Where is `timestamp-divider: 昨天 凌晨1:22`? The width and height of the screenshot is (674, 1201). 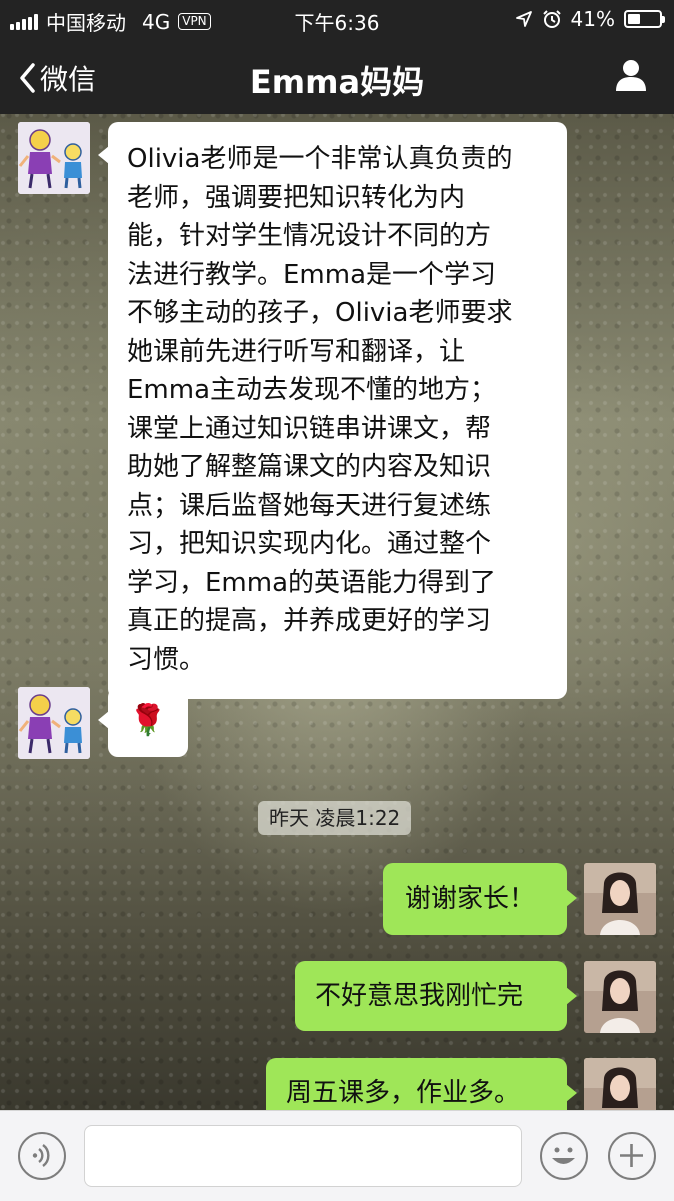
timestamp-divider: 昨天 凌晨1:22 is located at coordinates (335, 818).